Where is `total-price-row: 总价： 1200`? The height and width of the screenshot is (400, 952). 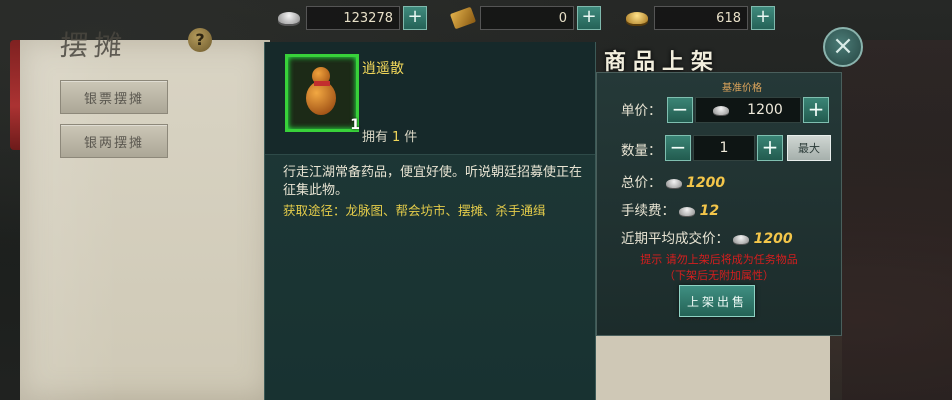
total-price-row: 总价： 1200 is located at coordinates (673, 181).